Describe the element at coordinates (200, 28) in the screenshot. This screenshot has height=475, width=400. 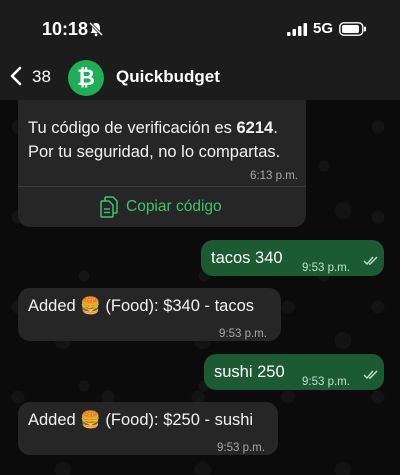
I see `status-bar: 10:18 5G` at that location.